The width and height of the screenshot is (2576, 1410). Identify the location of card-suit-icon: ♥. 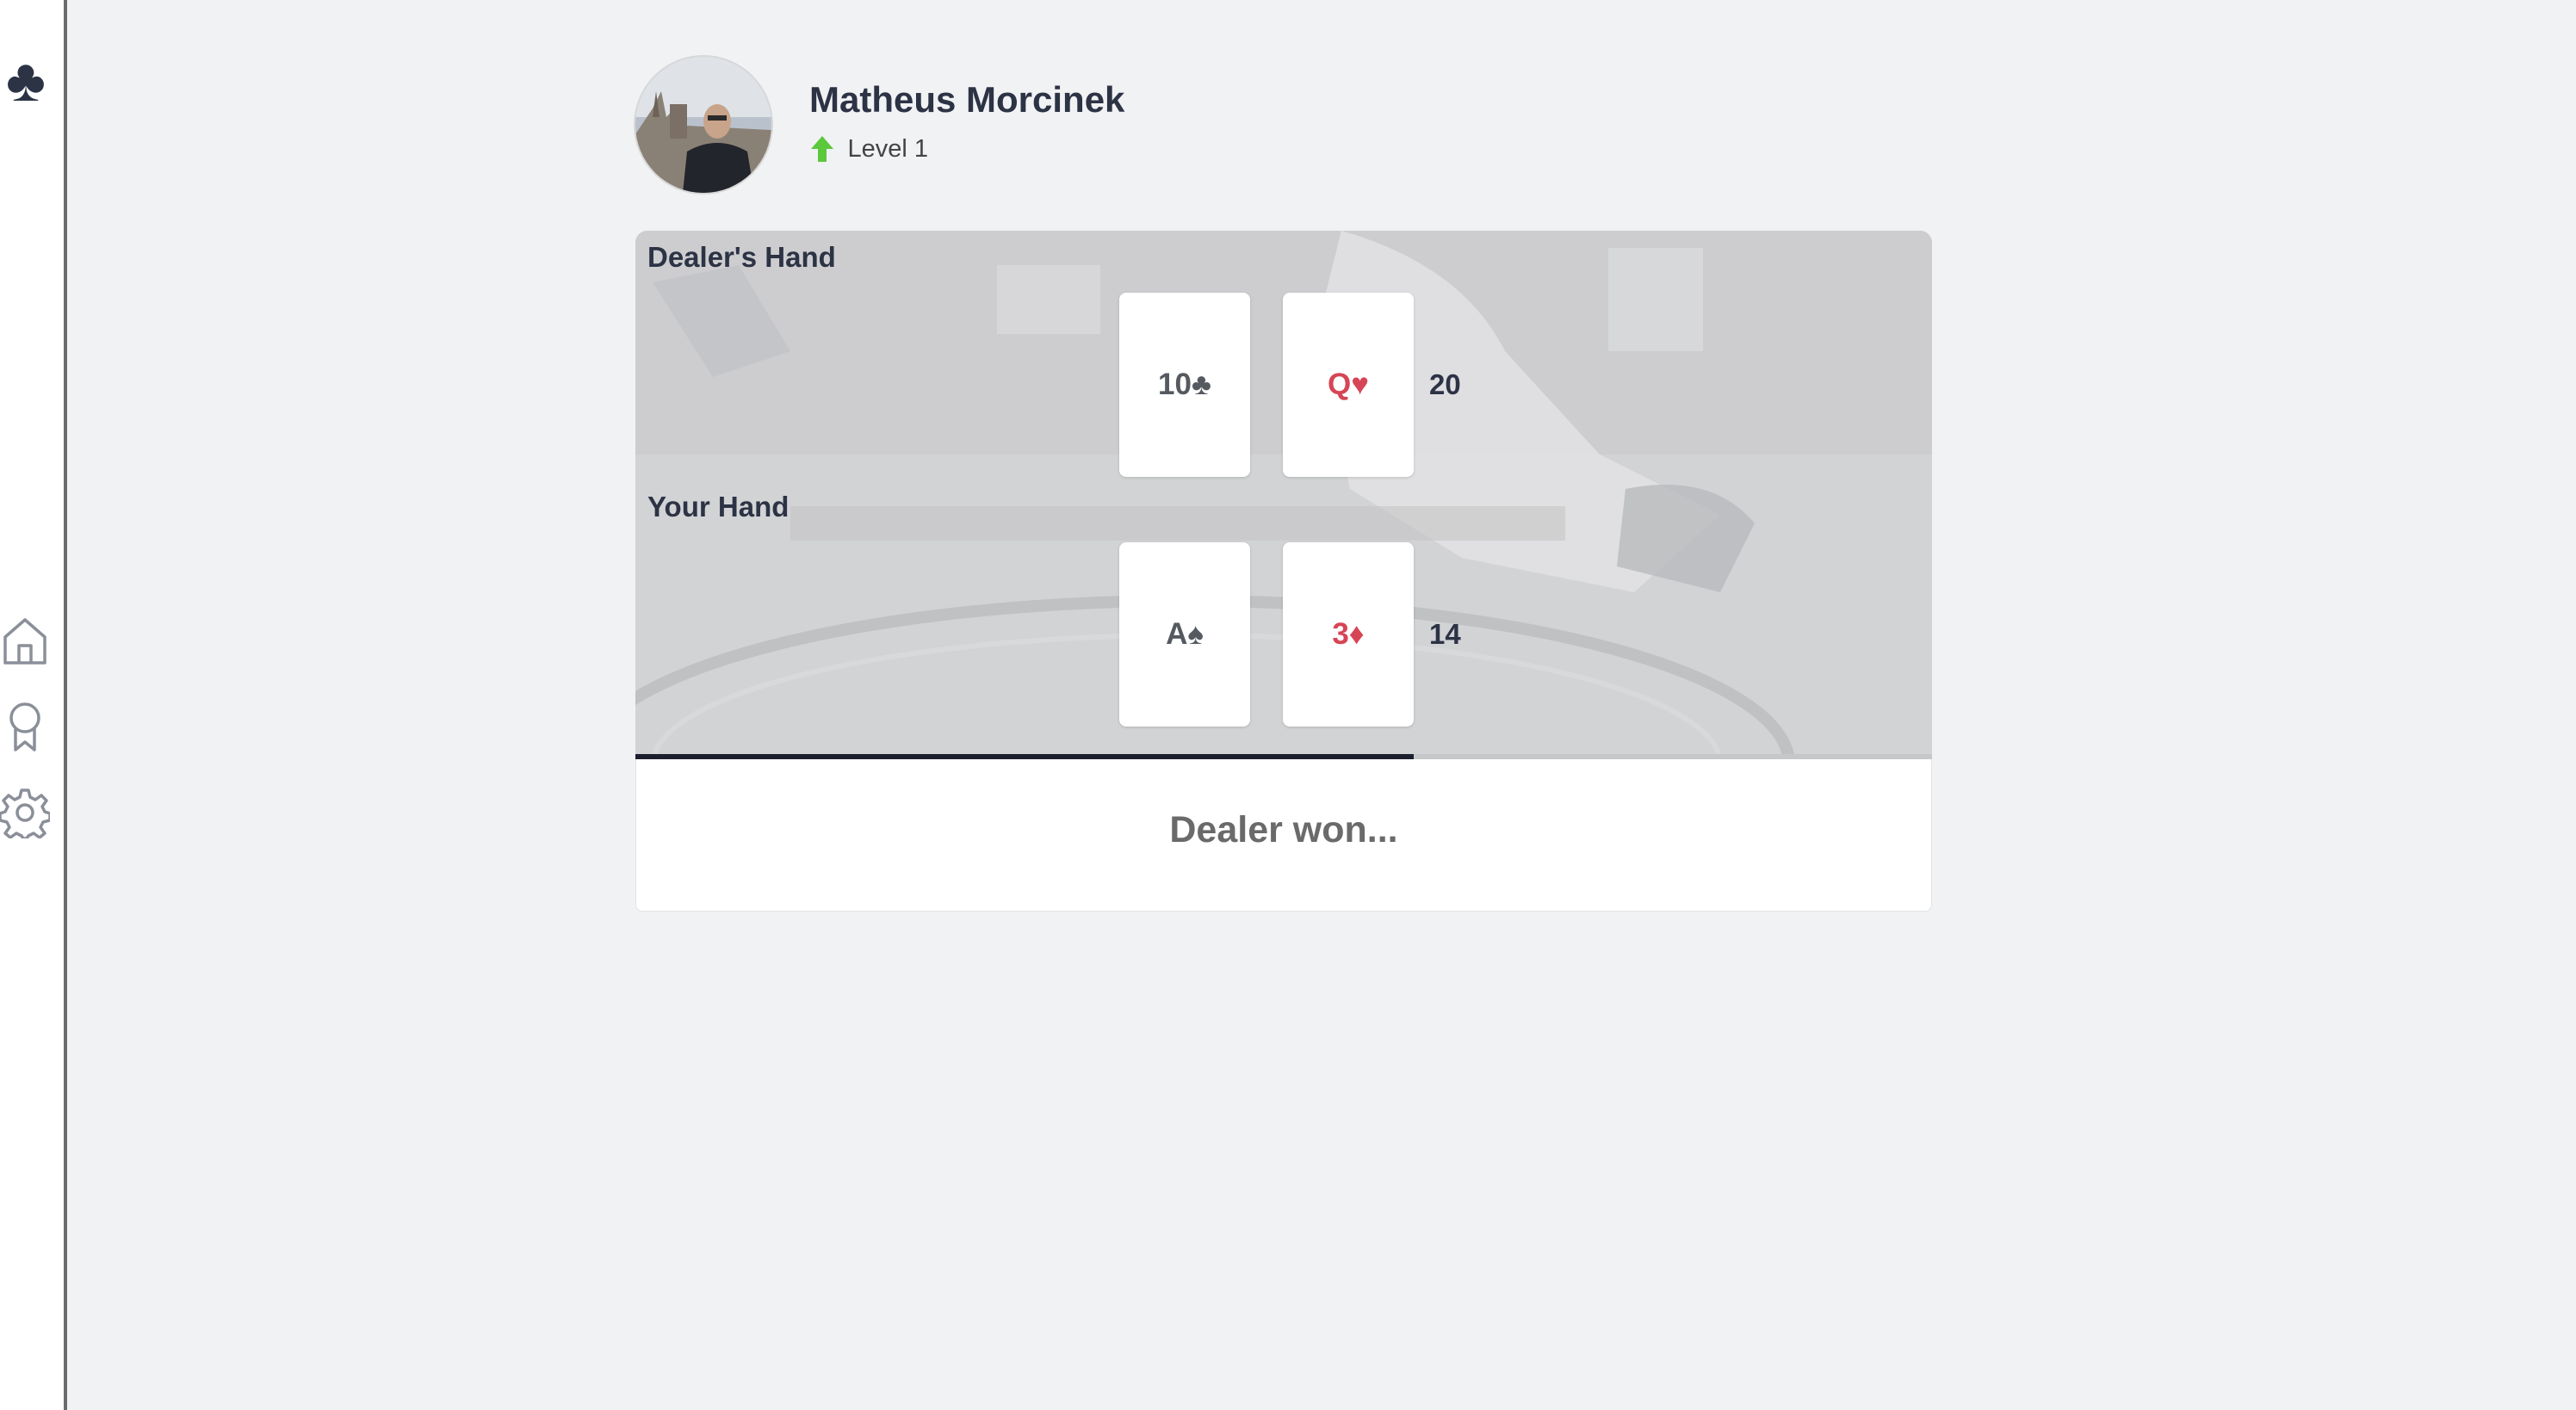
(1360, 385).